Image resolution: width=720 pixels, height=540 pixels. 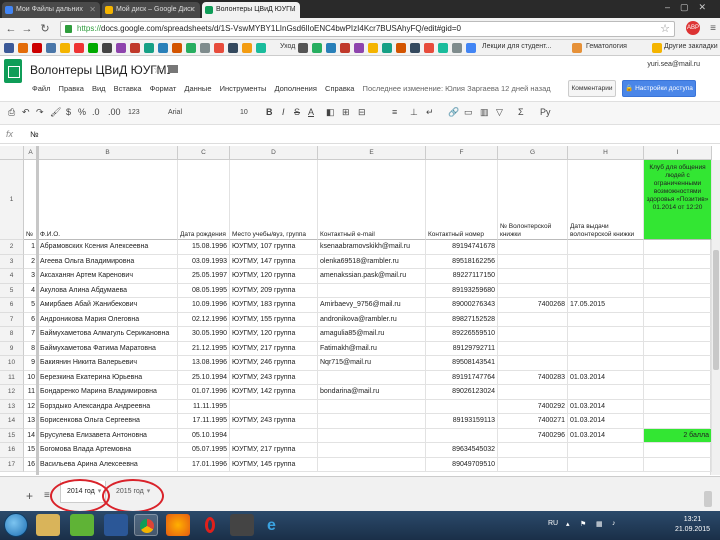 I want to click on cell-g12, so click(x=533, y=392).